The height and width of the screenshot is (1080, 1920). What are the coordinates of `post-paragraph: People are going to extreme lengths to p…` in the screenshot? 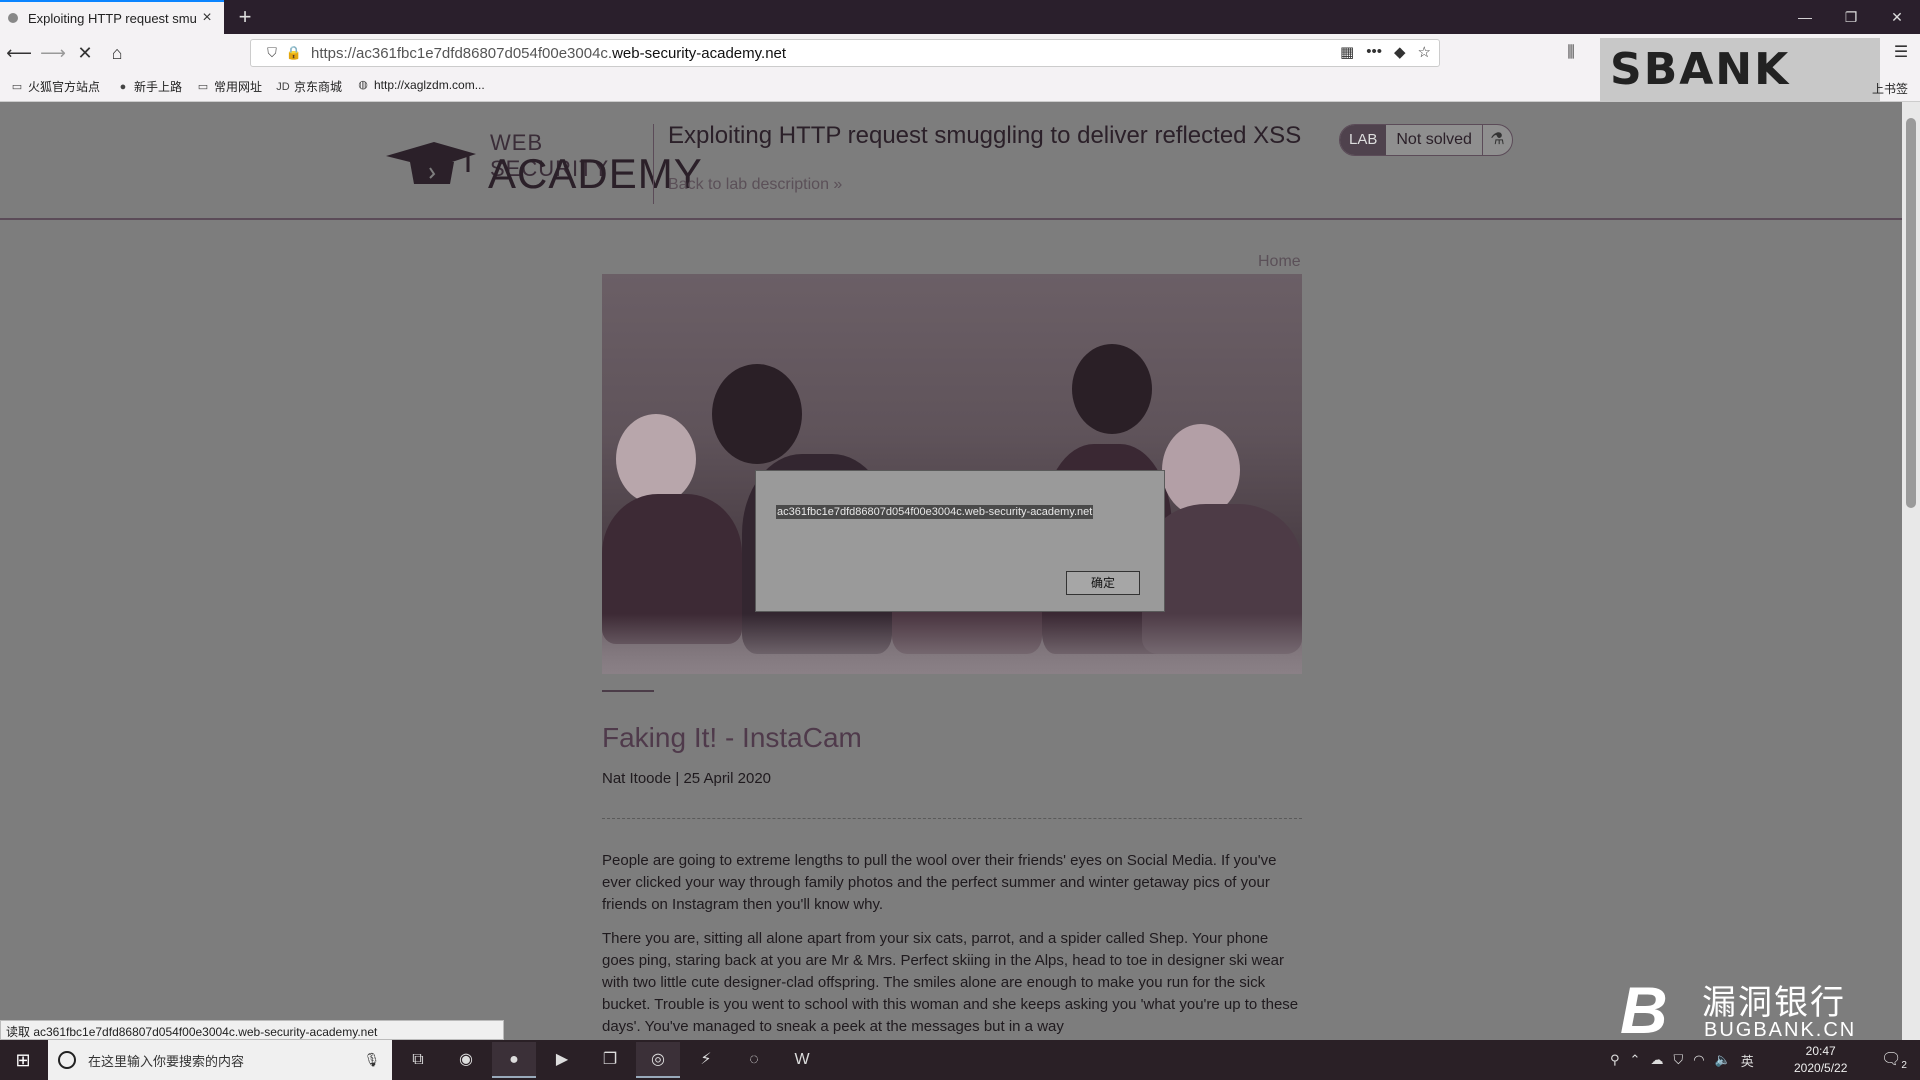 It's located at (939, 882).